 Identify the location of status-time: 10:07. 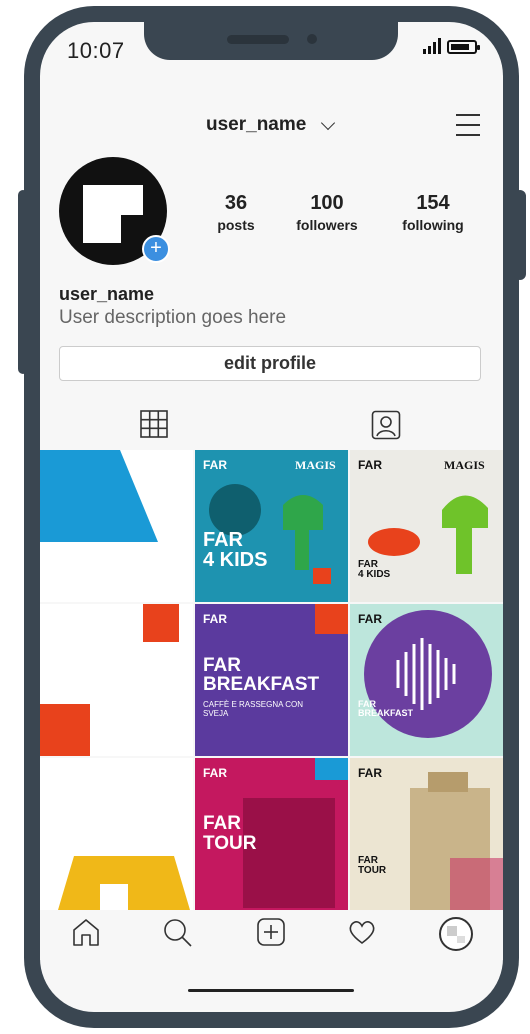
(96, 50).